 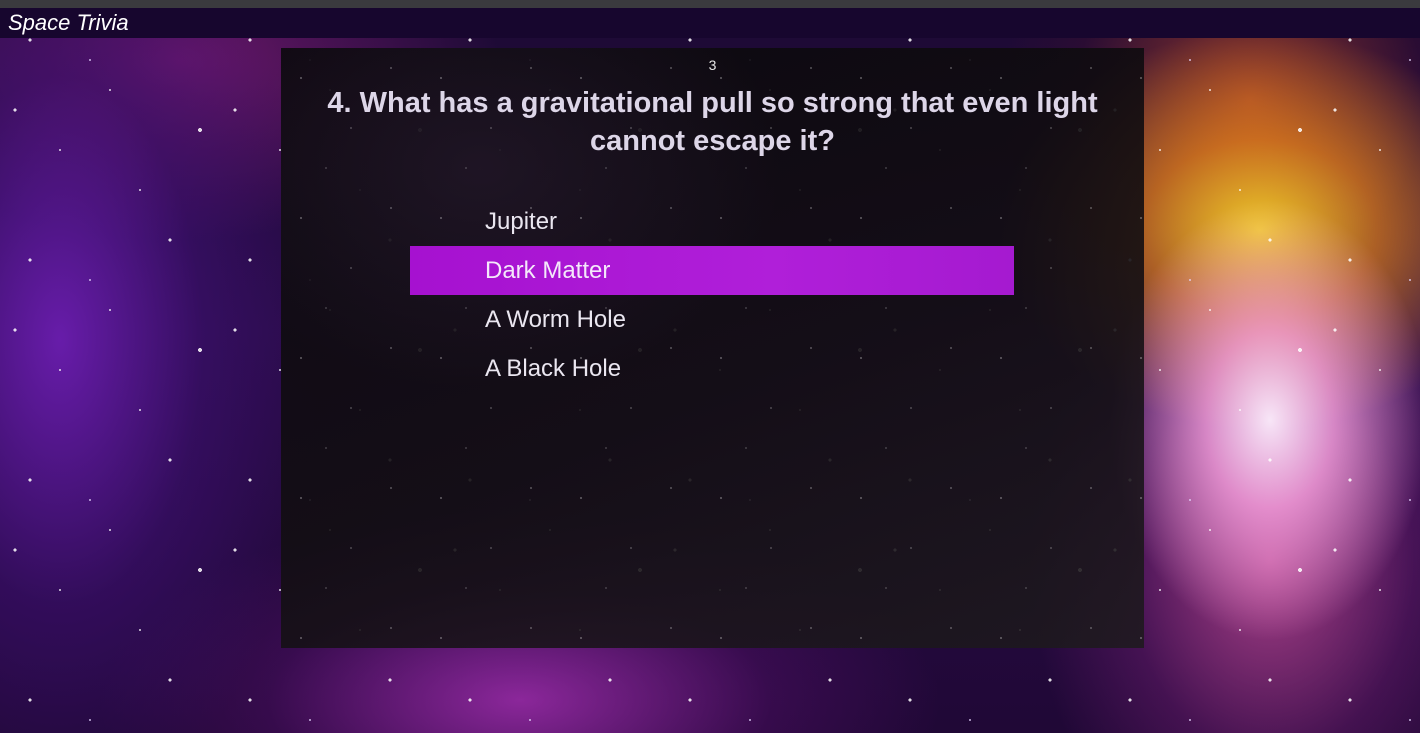 What do you see at coordinates (712, 319) in the screenshot?
I see `answer-option-worm-hole: A Worm Hole` at bounding box center [712, 319].